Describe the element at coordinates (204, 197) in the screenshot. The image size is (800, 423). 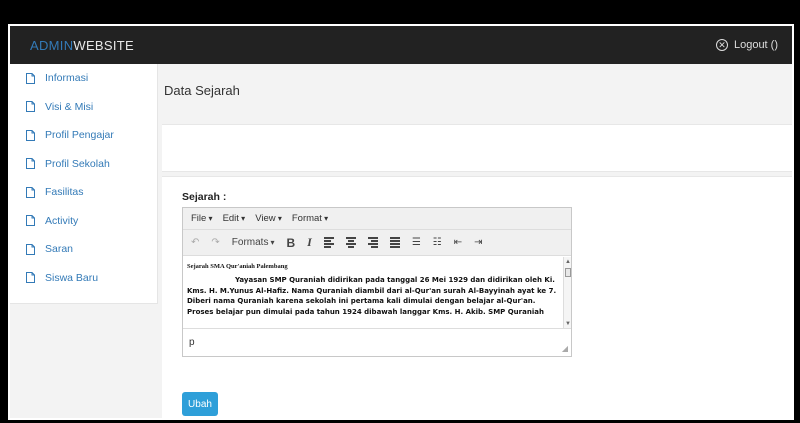
I see `sejarah-label: Sejarah :` at that location.